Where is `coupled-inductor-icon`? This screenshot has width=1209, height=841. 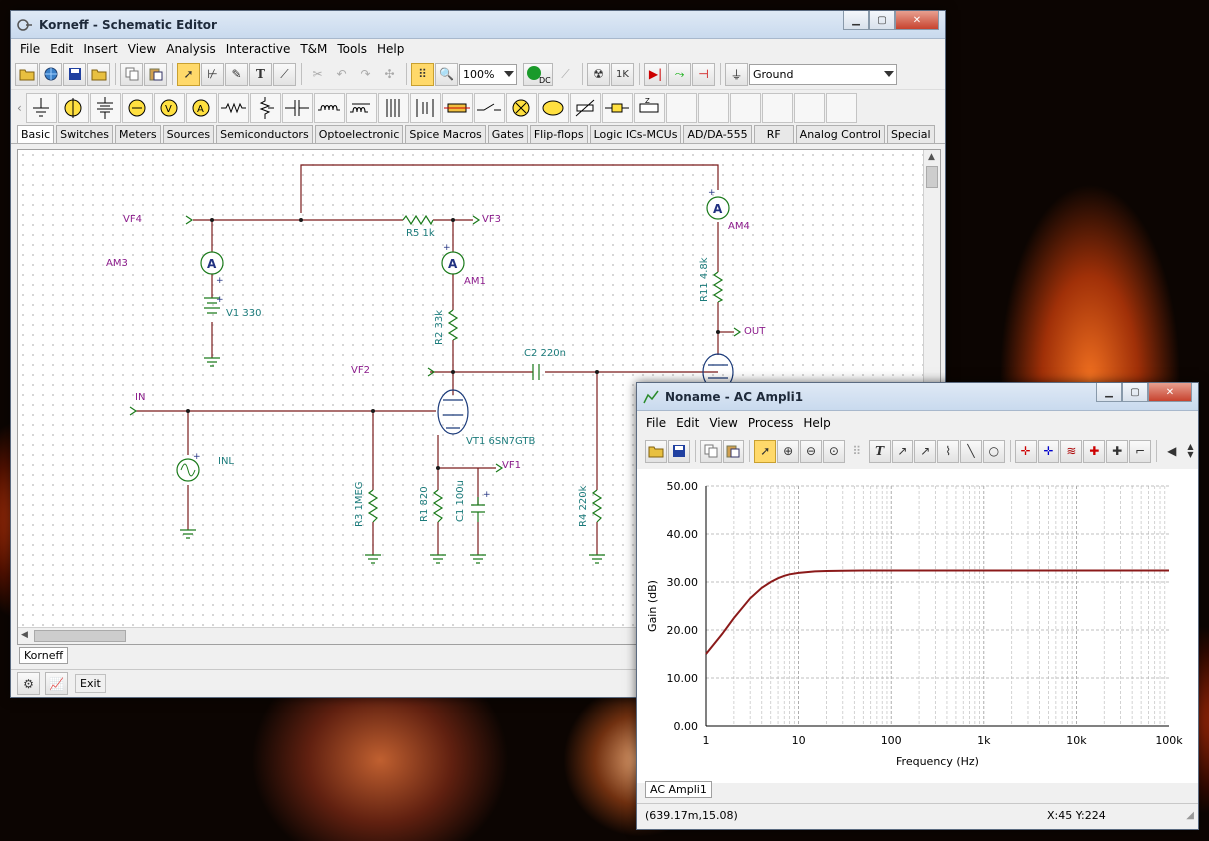 coupled-inductor-icon is located at coordinates (361, 107).